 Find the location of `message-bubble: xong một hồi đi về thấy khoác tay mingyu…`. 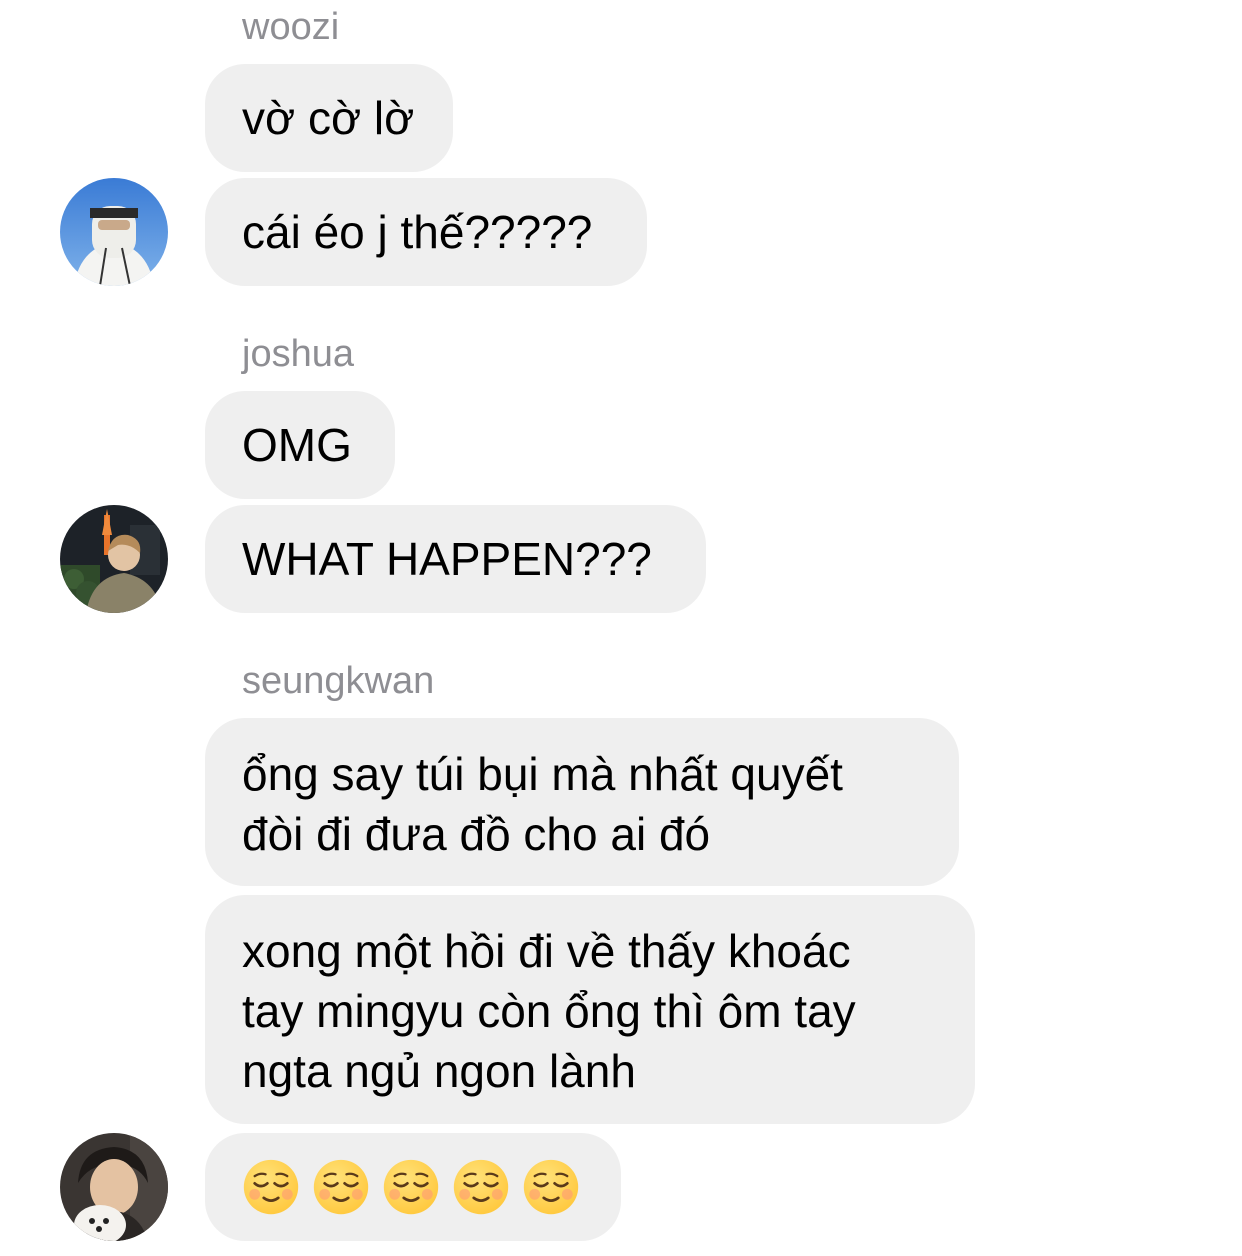

message-bubble: xong một hồi đi về thấy khoác tay mingyu… is located at coordinates (590, 1009).